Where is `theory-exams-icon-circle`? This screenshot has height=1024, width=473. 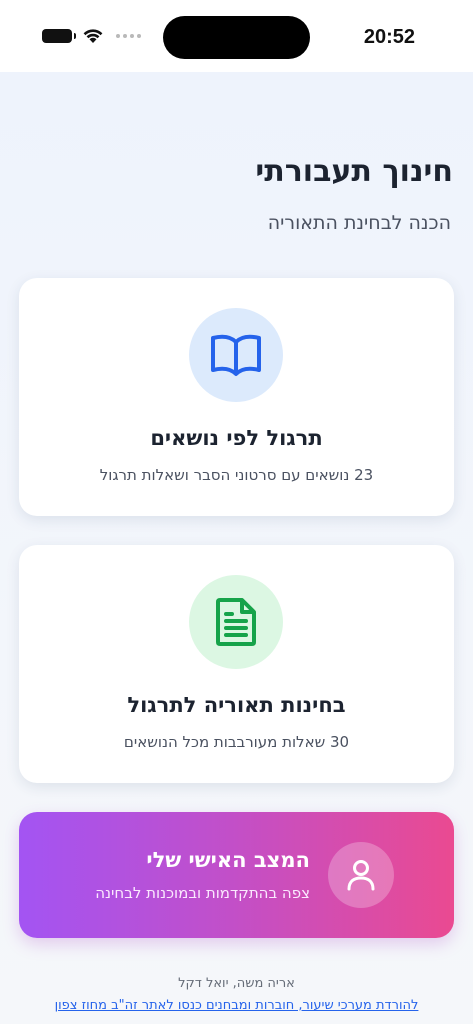
theory-exams-icon-circle is located at coordinates (236, 622).